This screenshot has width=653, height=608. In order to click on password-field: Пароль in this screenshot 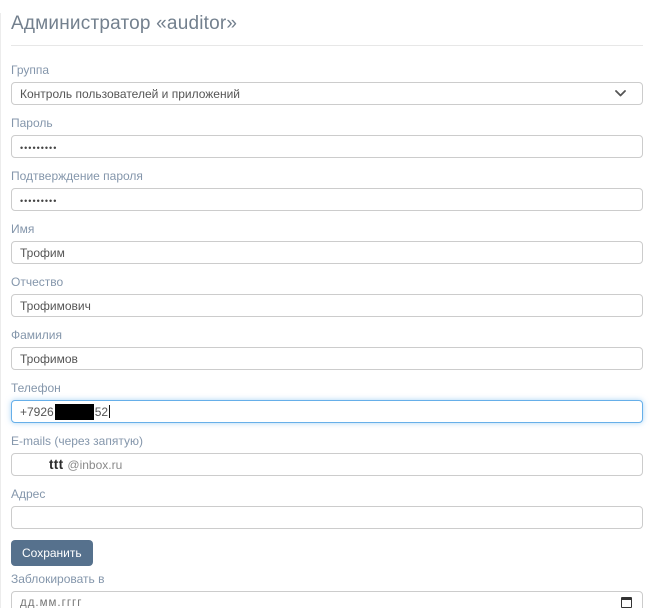, I will do `click(327, 137)`.